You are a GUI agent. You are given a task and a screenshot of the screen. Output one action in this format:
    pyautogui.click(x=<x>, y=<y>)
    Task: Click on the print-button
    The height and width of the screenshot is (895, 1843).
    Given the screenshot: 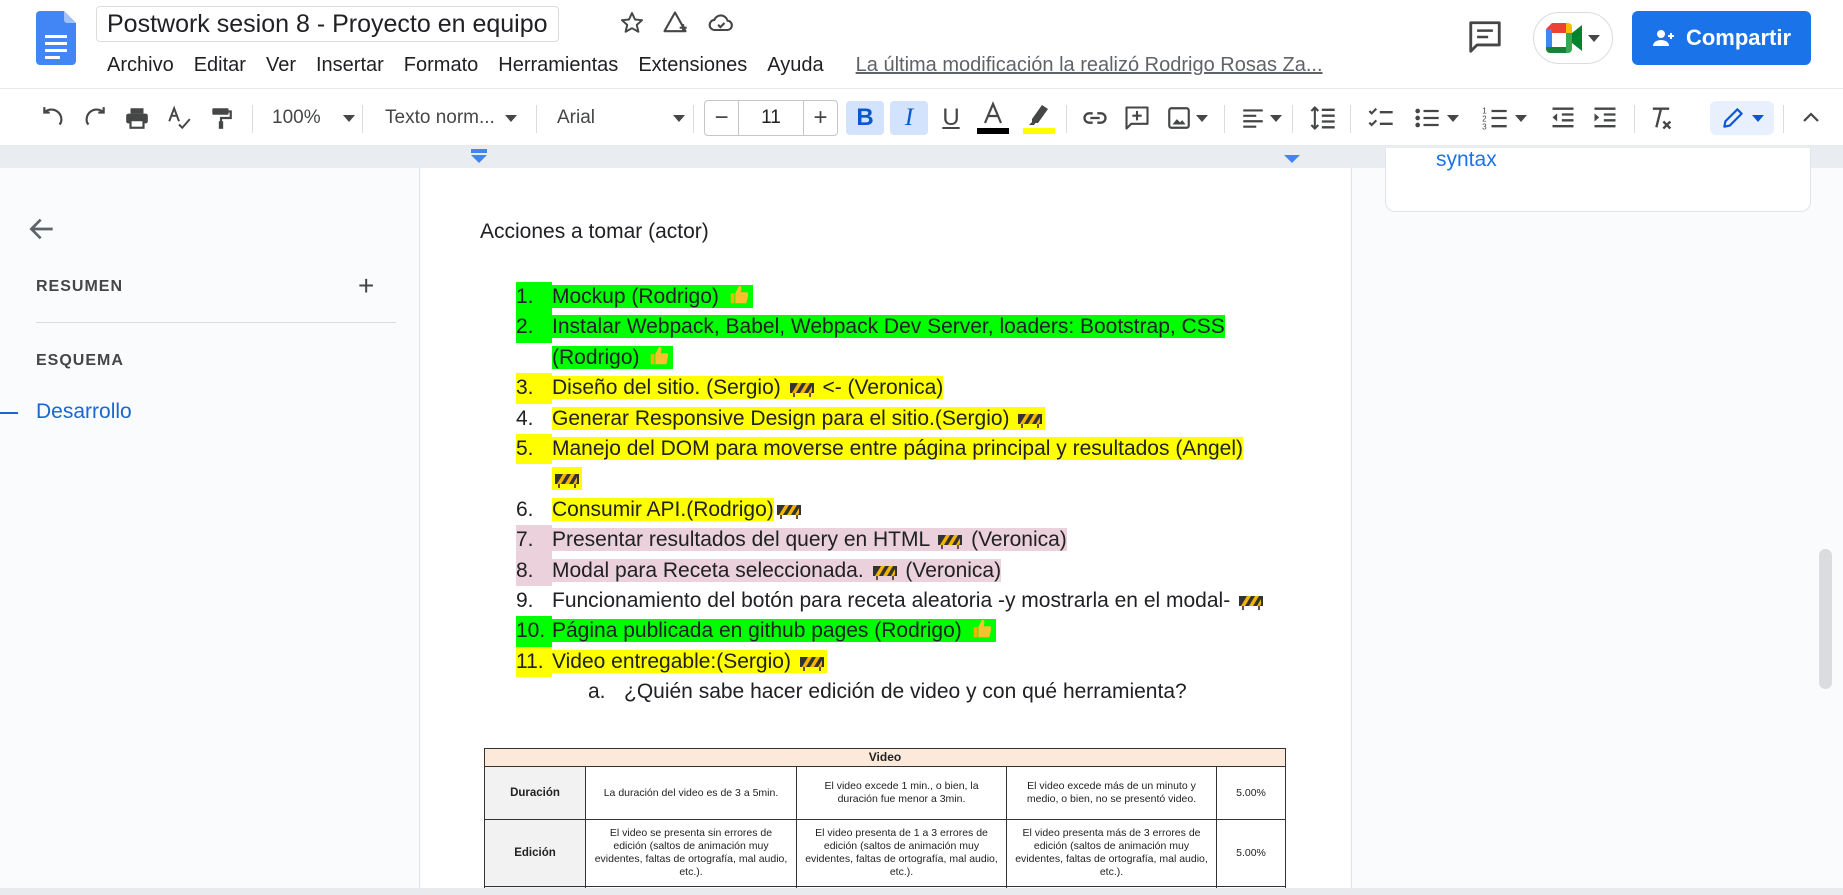 What is the action you would take?
    pyautogui.click(x=137, y=118)
    